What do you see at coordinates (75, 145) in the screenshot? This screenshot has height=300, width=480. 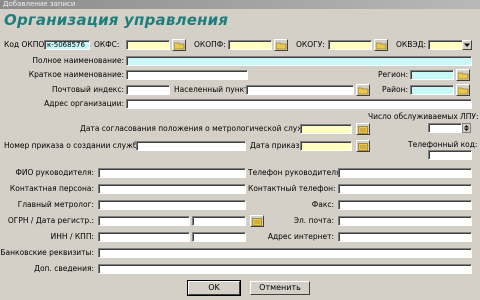 I see `order-number-label: Номер приказа о создании службы:` at bounding box center [75, 145].